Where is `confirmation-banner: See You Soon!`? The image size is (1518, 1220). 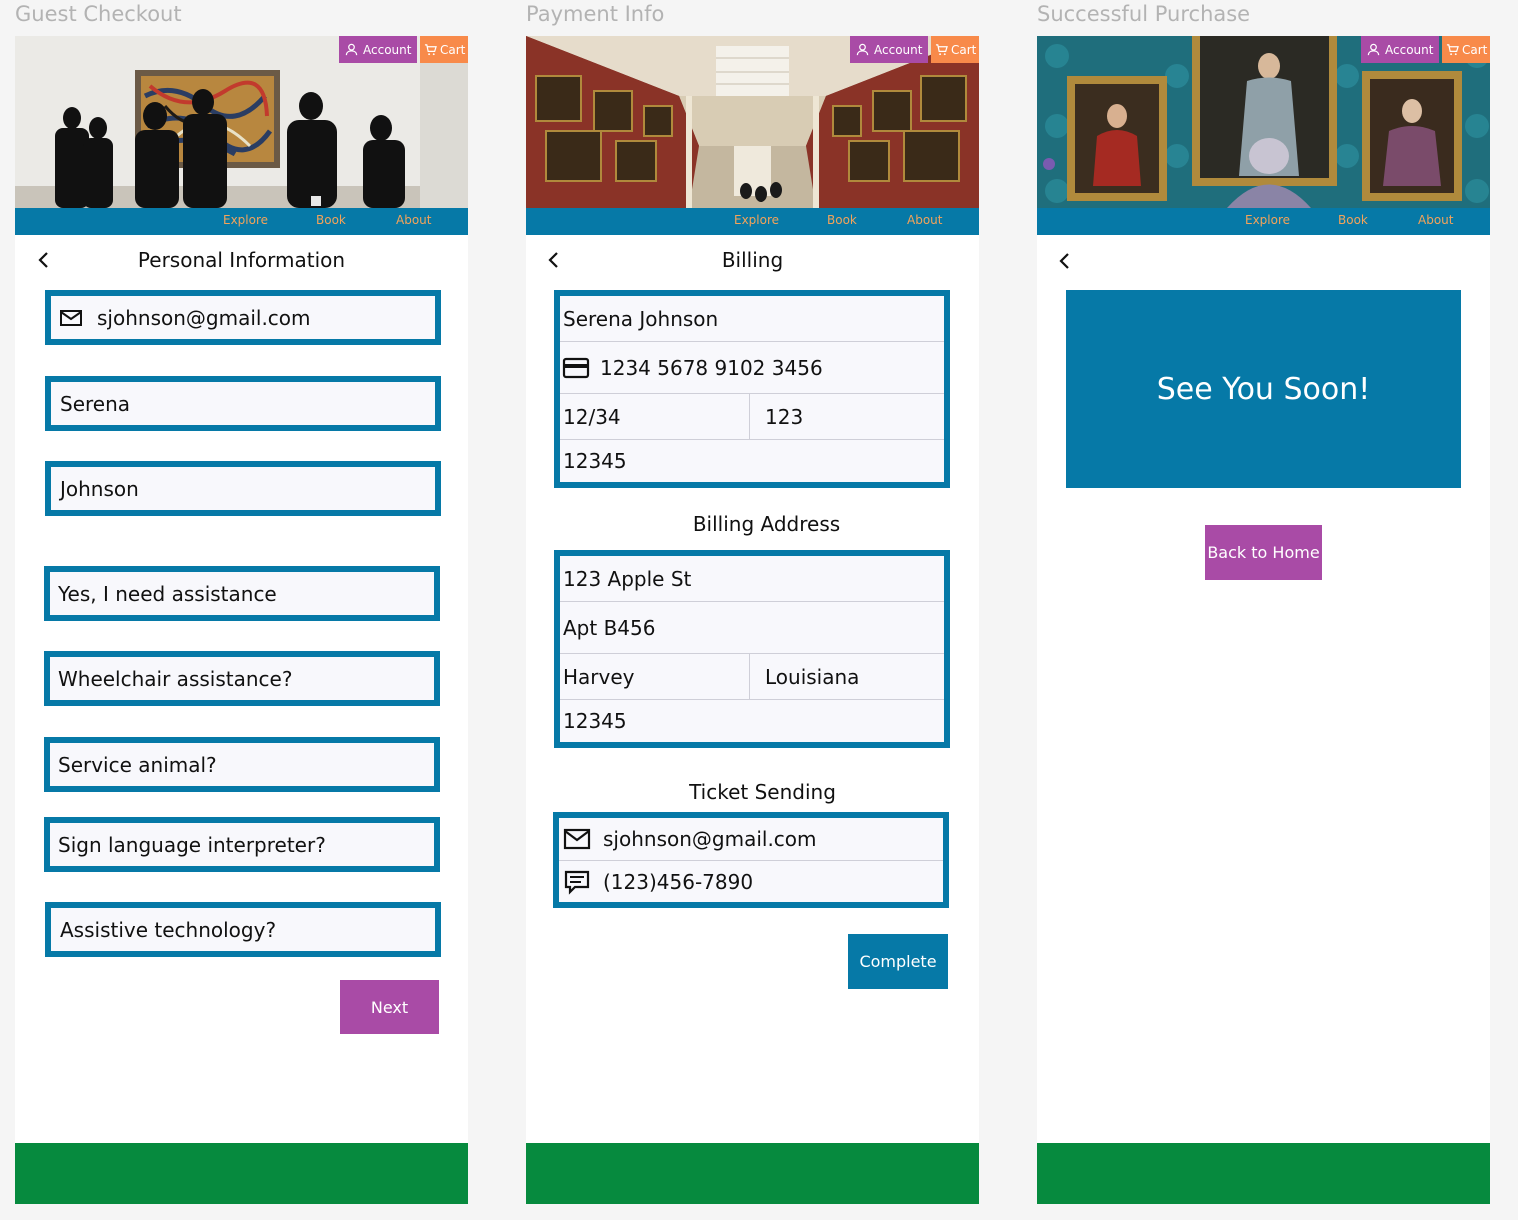 confirmation-banner: See You Soon! is located at coordinates (1263, 389).